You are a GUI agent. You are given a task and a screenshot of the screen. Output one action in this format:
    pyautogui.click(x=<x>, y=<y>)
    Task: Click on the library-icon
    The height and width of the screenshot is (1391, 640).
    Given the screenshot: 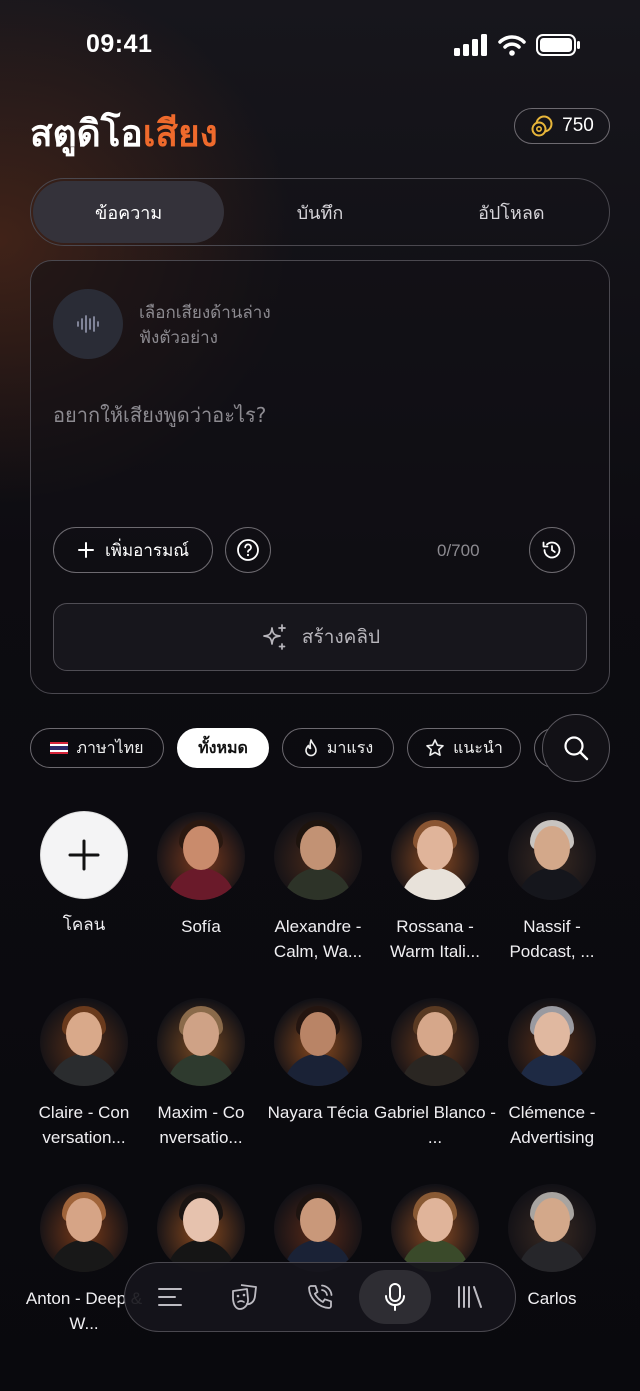 What is the action you would take?
    pyautogui.click(x=469, y=1297)
    